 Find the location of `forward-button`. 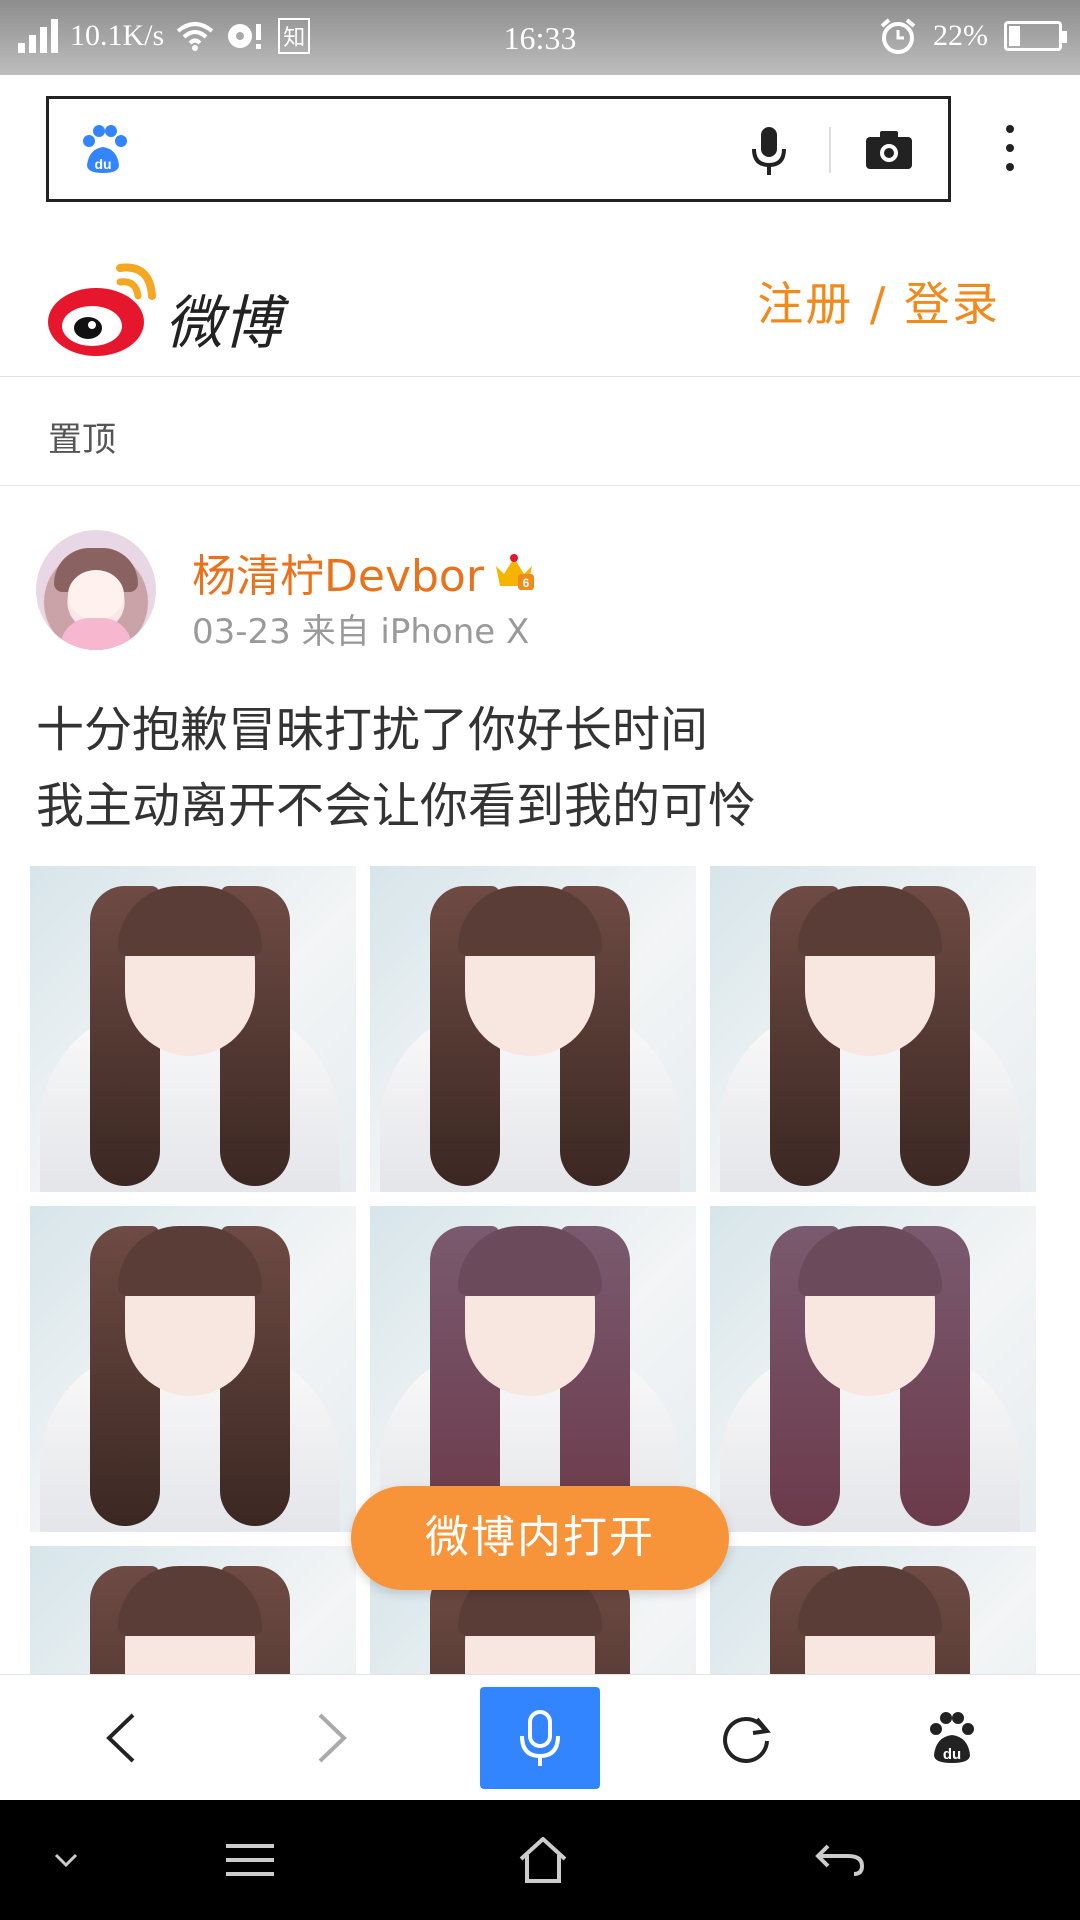

forward-button is located at coordinates (333, 1738).